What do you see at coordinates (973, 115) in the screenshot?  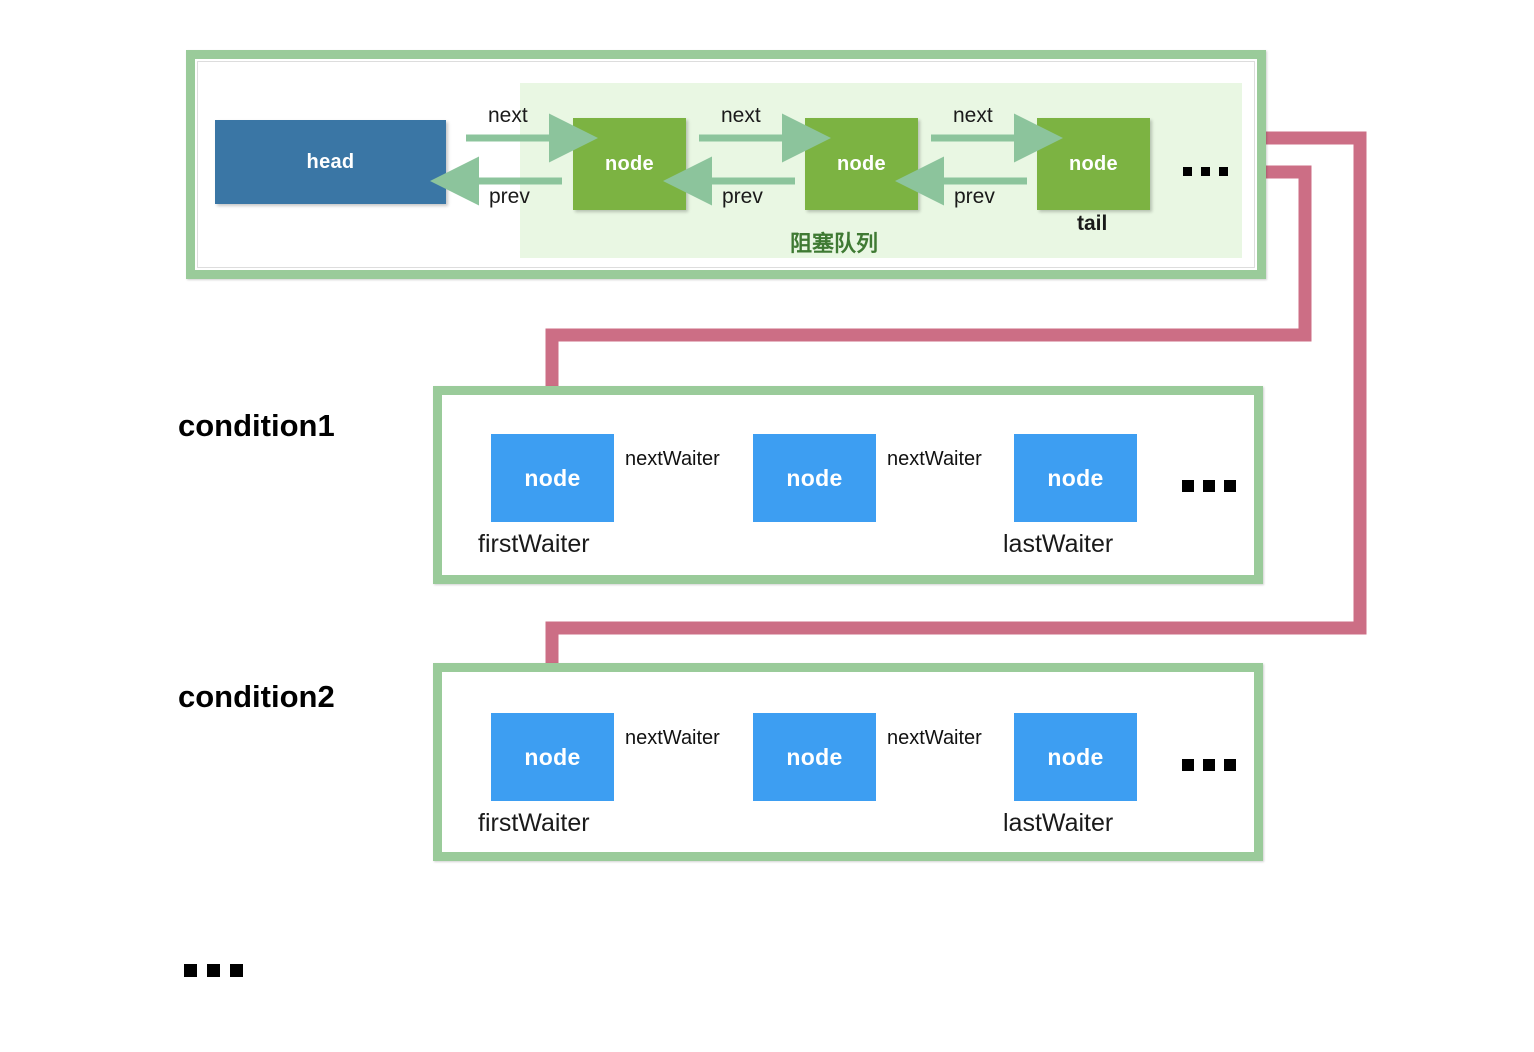 I see `queue-link-3-next-label: next` at bounding box center [973, 115].